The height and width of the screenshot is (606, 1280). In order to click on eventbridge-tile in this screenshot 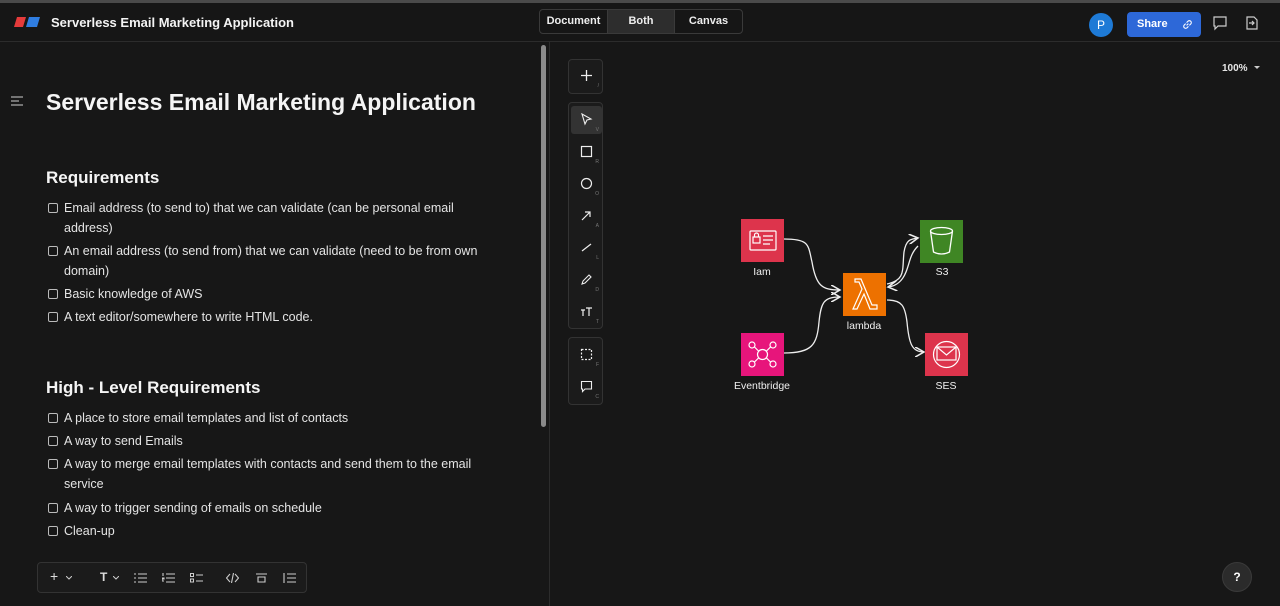, I will do `click(762, 354)`.